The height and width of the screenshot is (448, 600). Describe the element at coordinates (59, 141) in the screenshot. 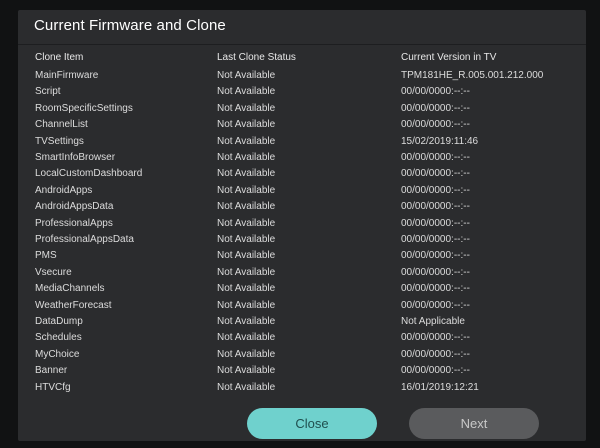

I see `clone-item-name: TVSettings` at that location.